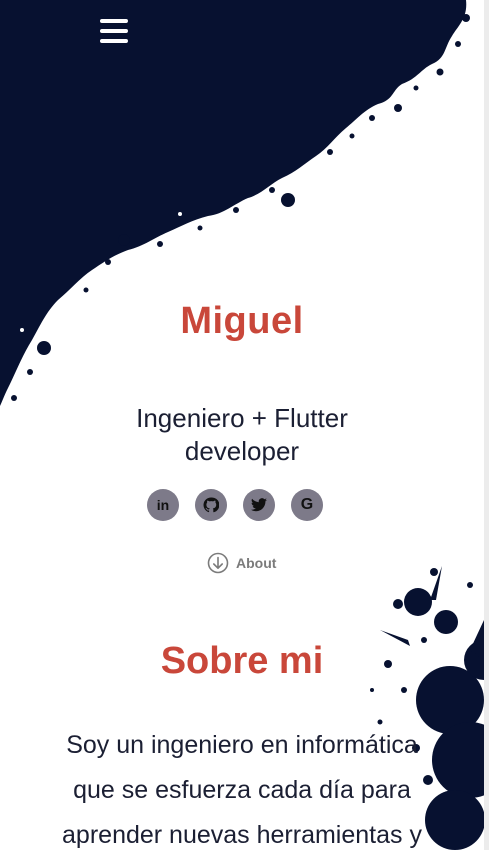 This screenshot has width=489, height=850. I want to click on section-title-about: Sobre mi, so click(242, 661).